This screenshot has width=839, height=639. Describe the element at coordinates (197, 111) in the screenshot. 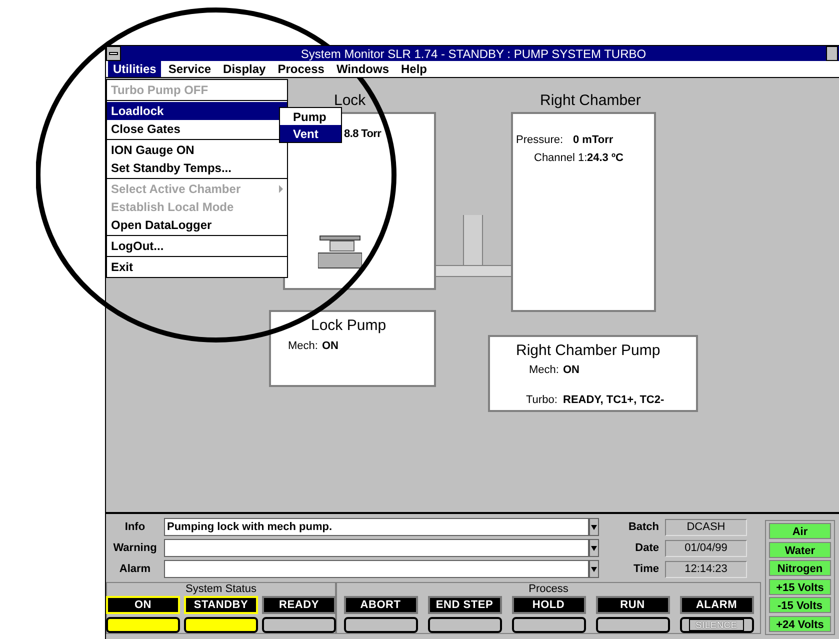

I see `menu-item: Loadlock` at that location.